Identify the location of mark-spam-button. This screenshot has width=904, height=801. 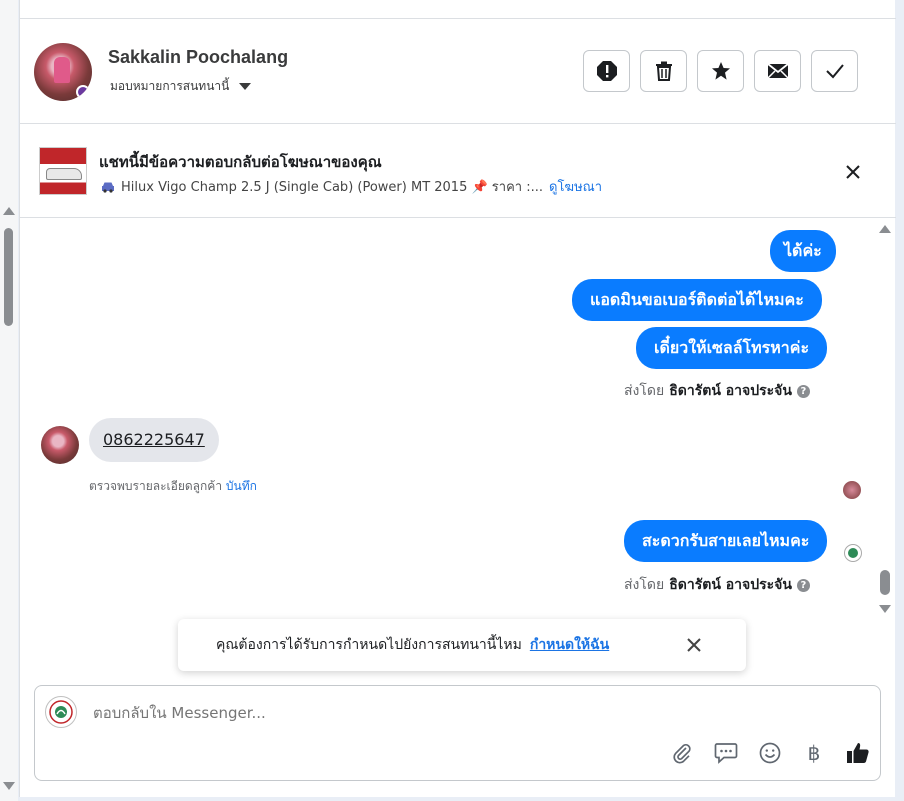
(606, 71).